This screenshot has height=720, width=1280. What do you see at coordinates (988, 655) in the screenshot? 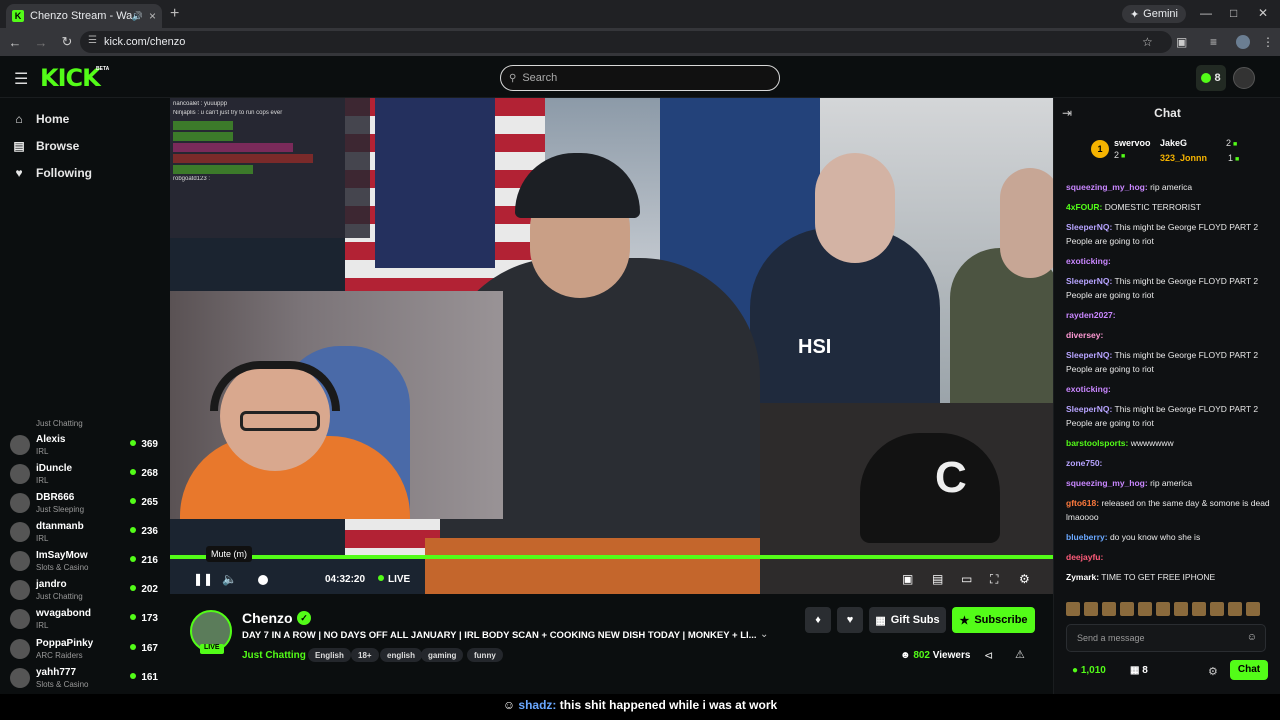
I see `share-icon: ⊲` at bounding box center [988, 655].